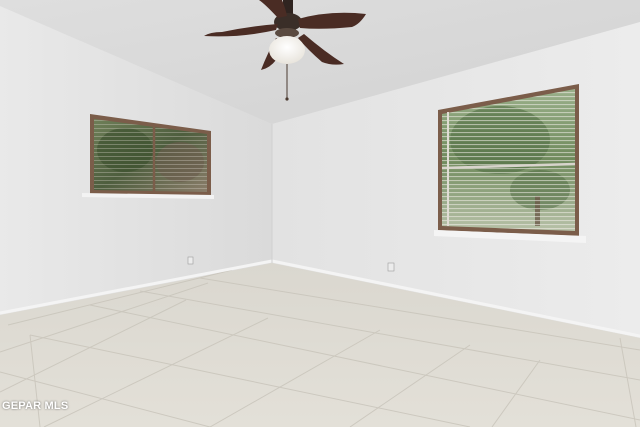 The image size is (640, 427). I want to click on mls-watermark: GEPAR MLS, so click(35, 406).